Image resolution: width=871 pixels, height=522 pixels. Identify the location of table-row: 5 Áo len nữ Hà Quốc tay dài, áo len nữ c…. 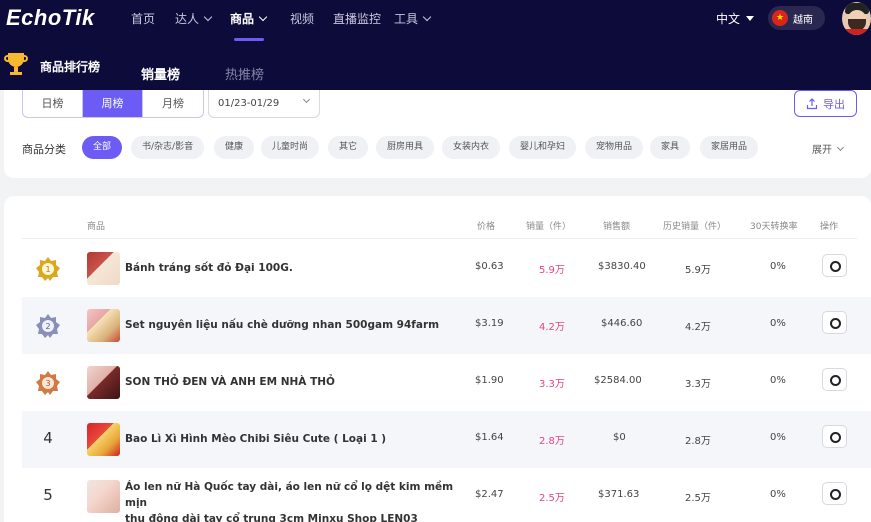
(446, 495).